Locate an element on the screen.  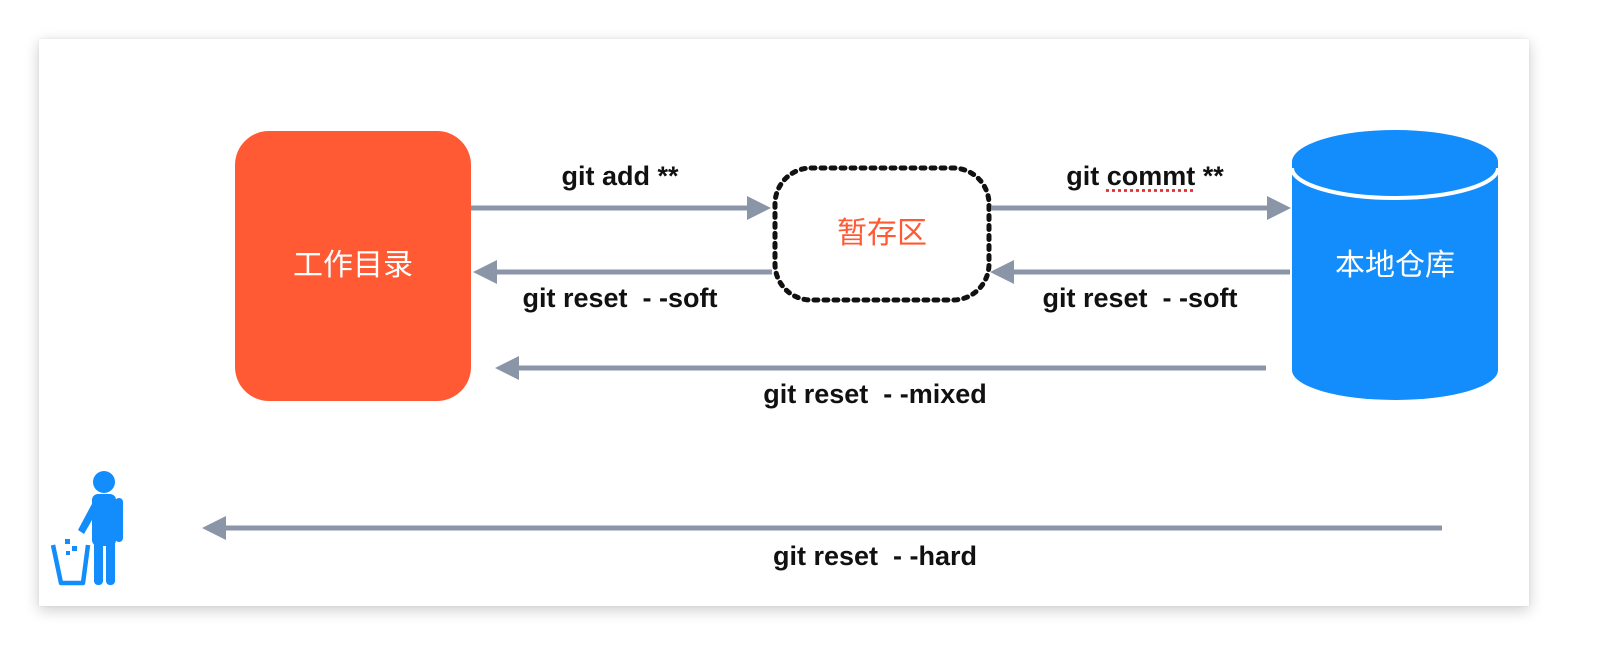
git-add-label: git add ** is located at coordinates (620, 176).